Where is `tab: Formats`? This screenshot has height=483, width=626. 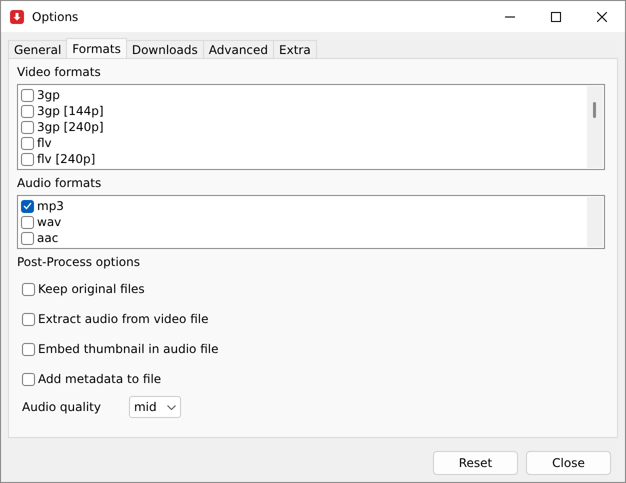 tab: Formats is located at coordinates (96, 48).